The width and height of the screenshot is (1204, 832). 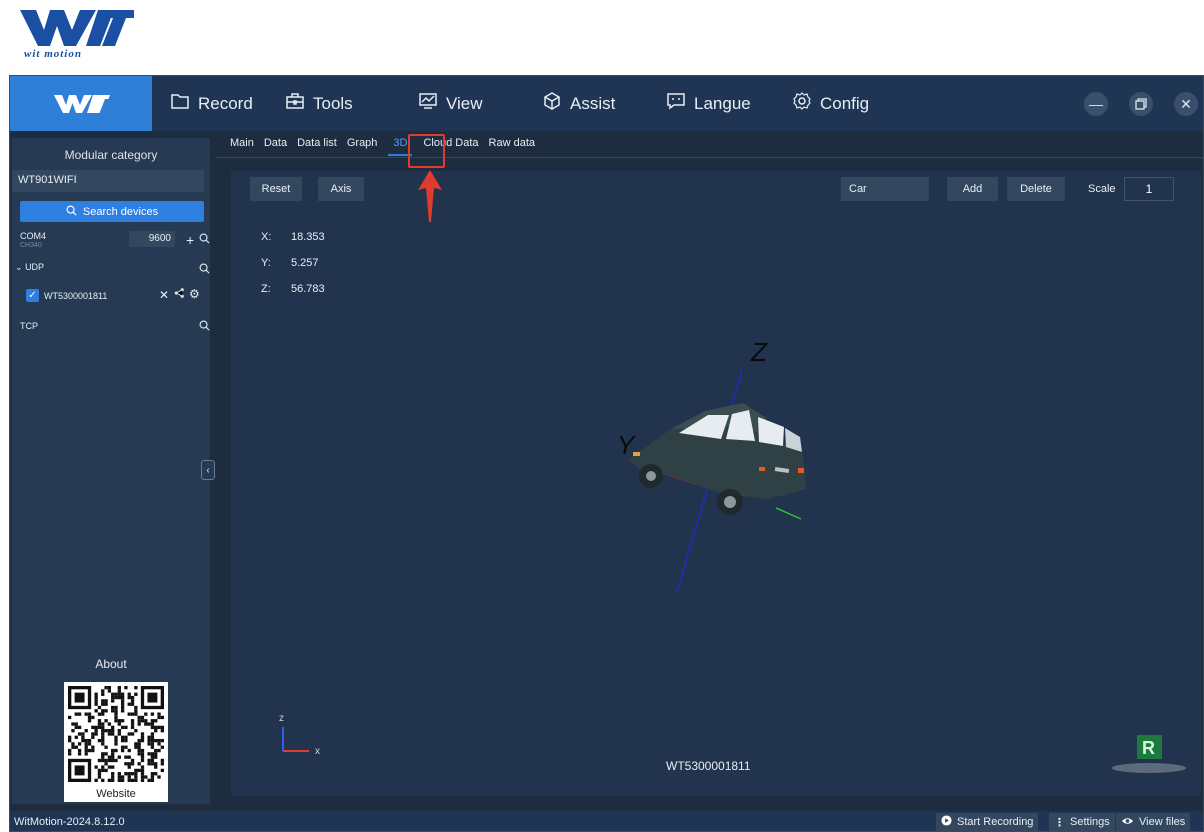 I want to click on tcp-label: TCP, so click(x=29, y=326).